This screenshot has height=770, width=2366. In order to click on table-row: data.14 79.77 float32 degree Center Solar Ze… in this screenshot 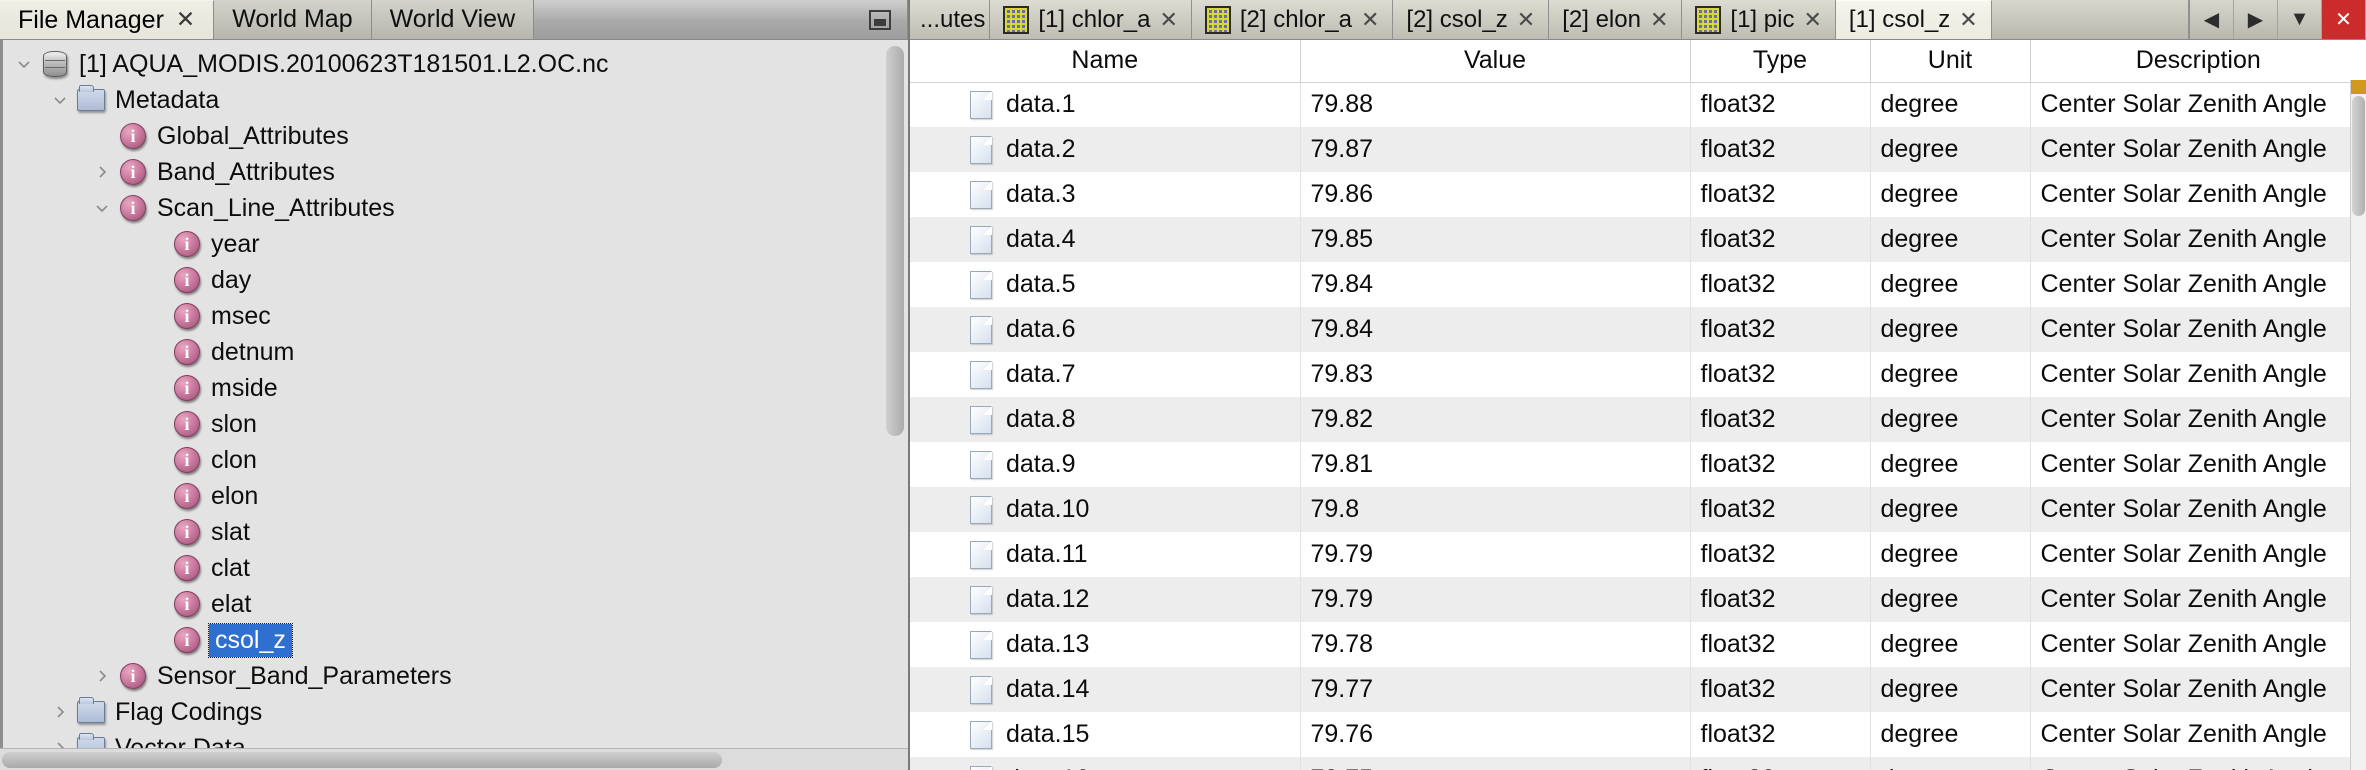, I will do `click(1638, 689)`.